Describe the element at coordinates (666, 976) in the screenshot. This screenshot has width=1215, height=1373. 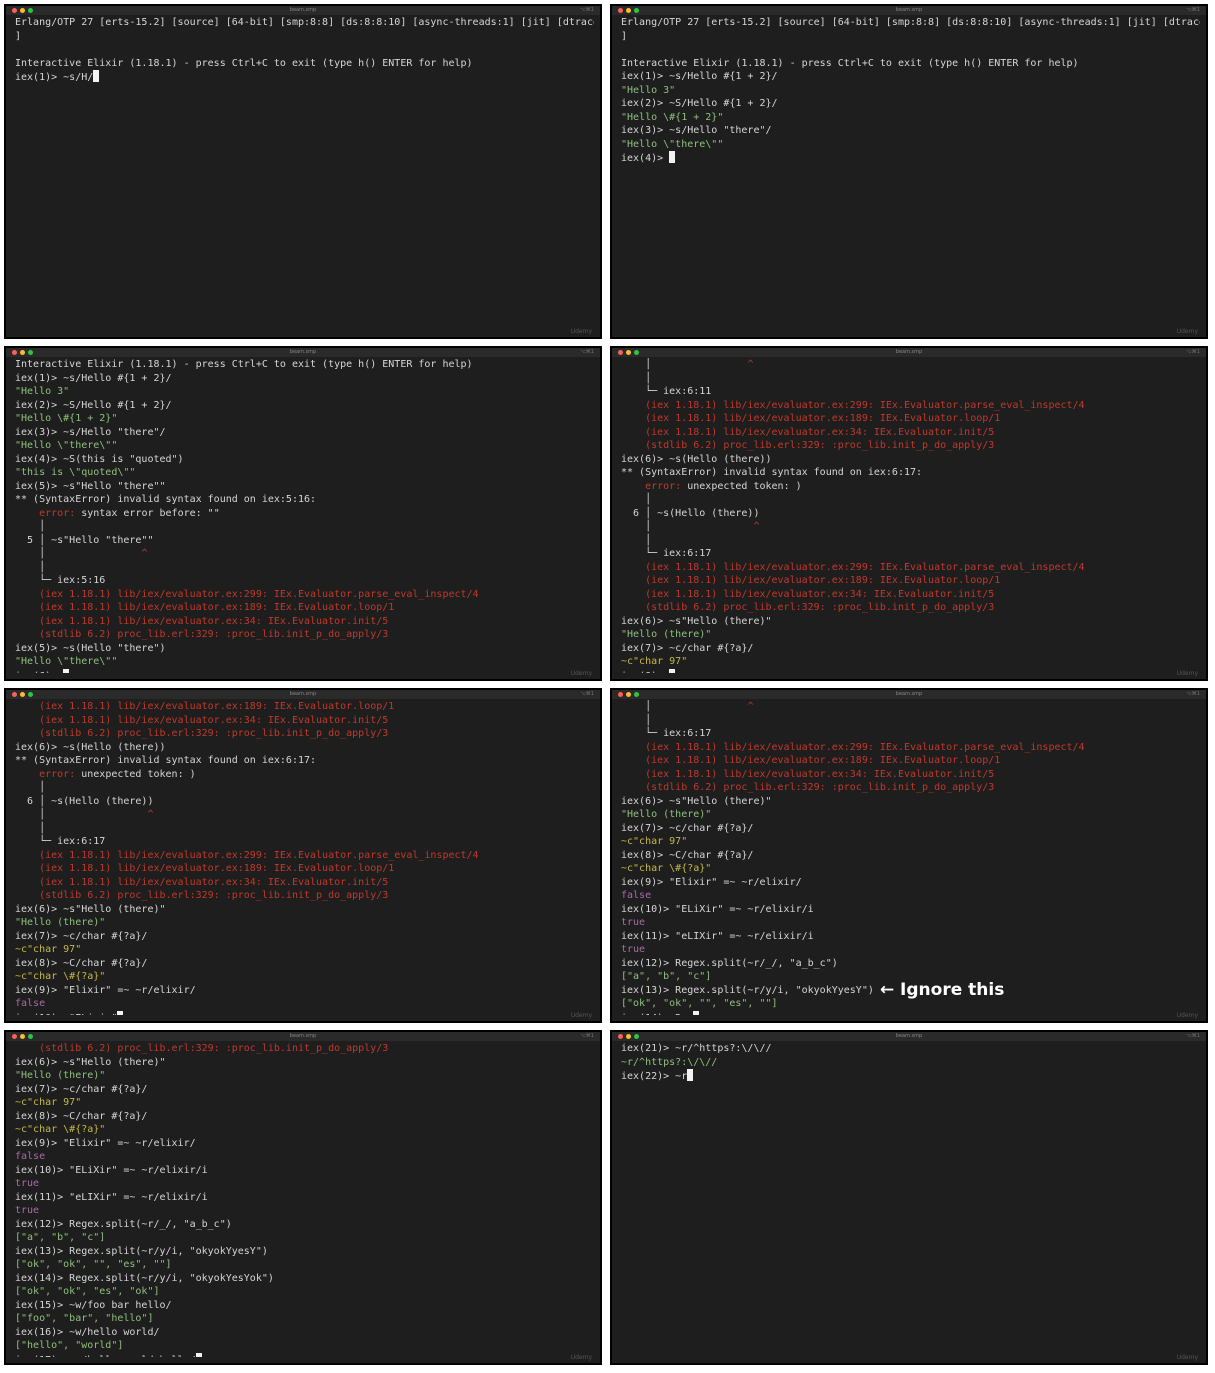
I see `terminal-text: ["a", "b", "c"]` at that location.